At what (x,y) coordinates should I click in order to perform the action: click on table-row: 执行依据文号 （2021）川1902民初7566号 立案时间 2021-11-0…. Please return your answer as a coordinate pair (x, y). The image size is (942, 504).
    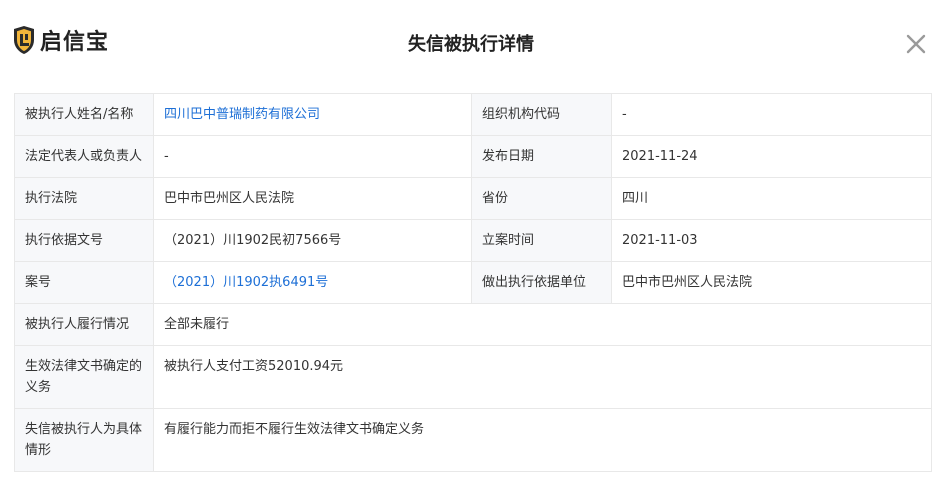
    Looking at the image, I should click on (473, 240).